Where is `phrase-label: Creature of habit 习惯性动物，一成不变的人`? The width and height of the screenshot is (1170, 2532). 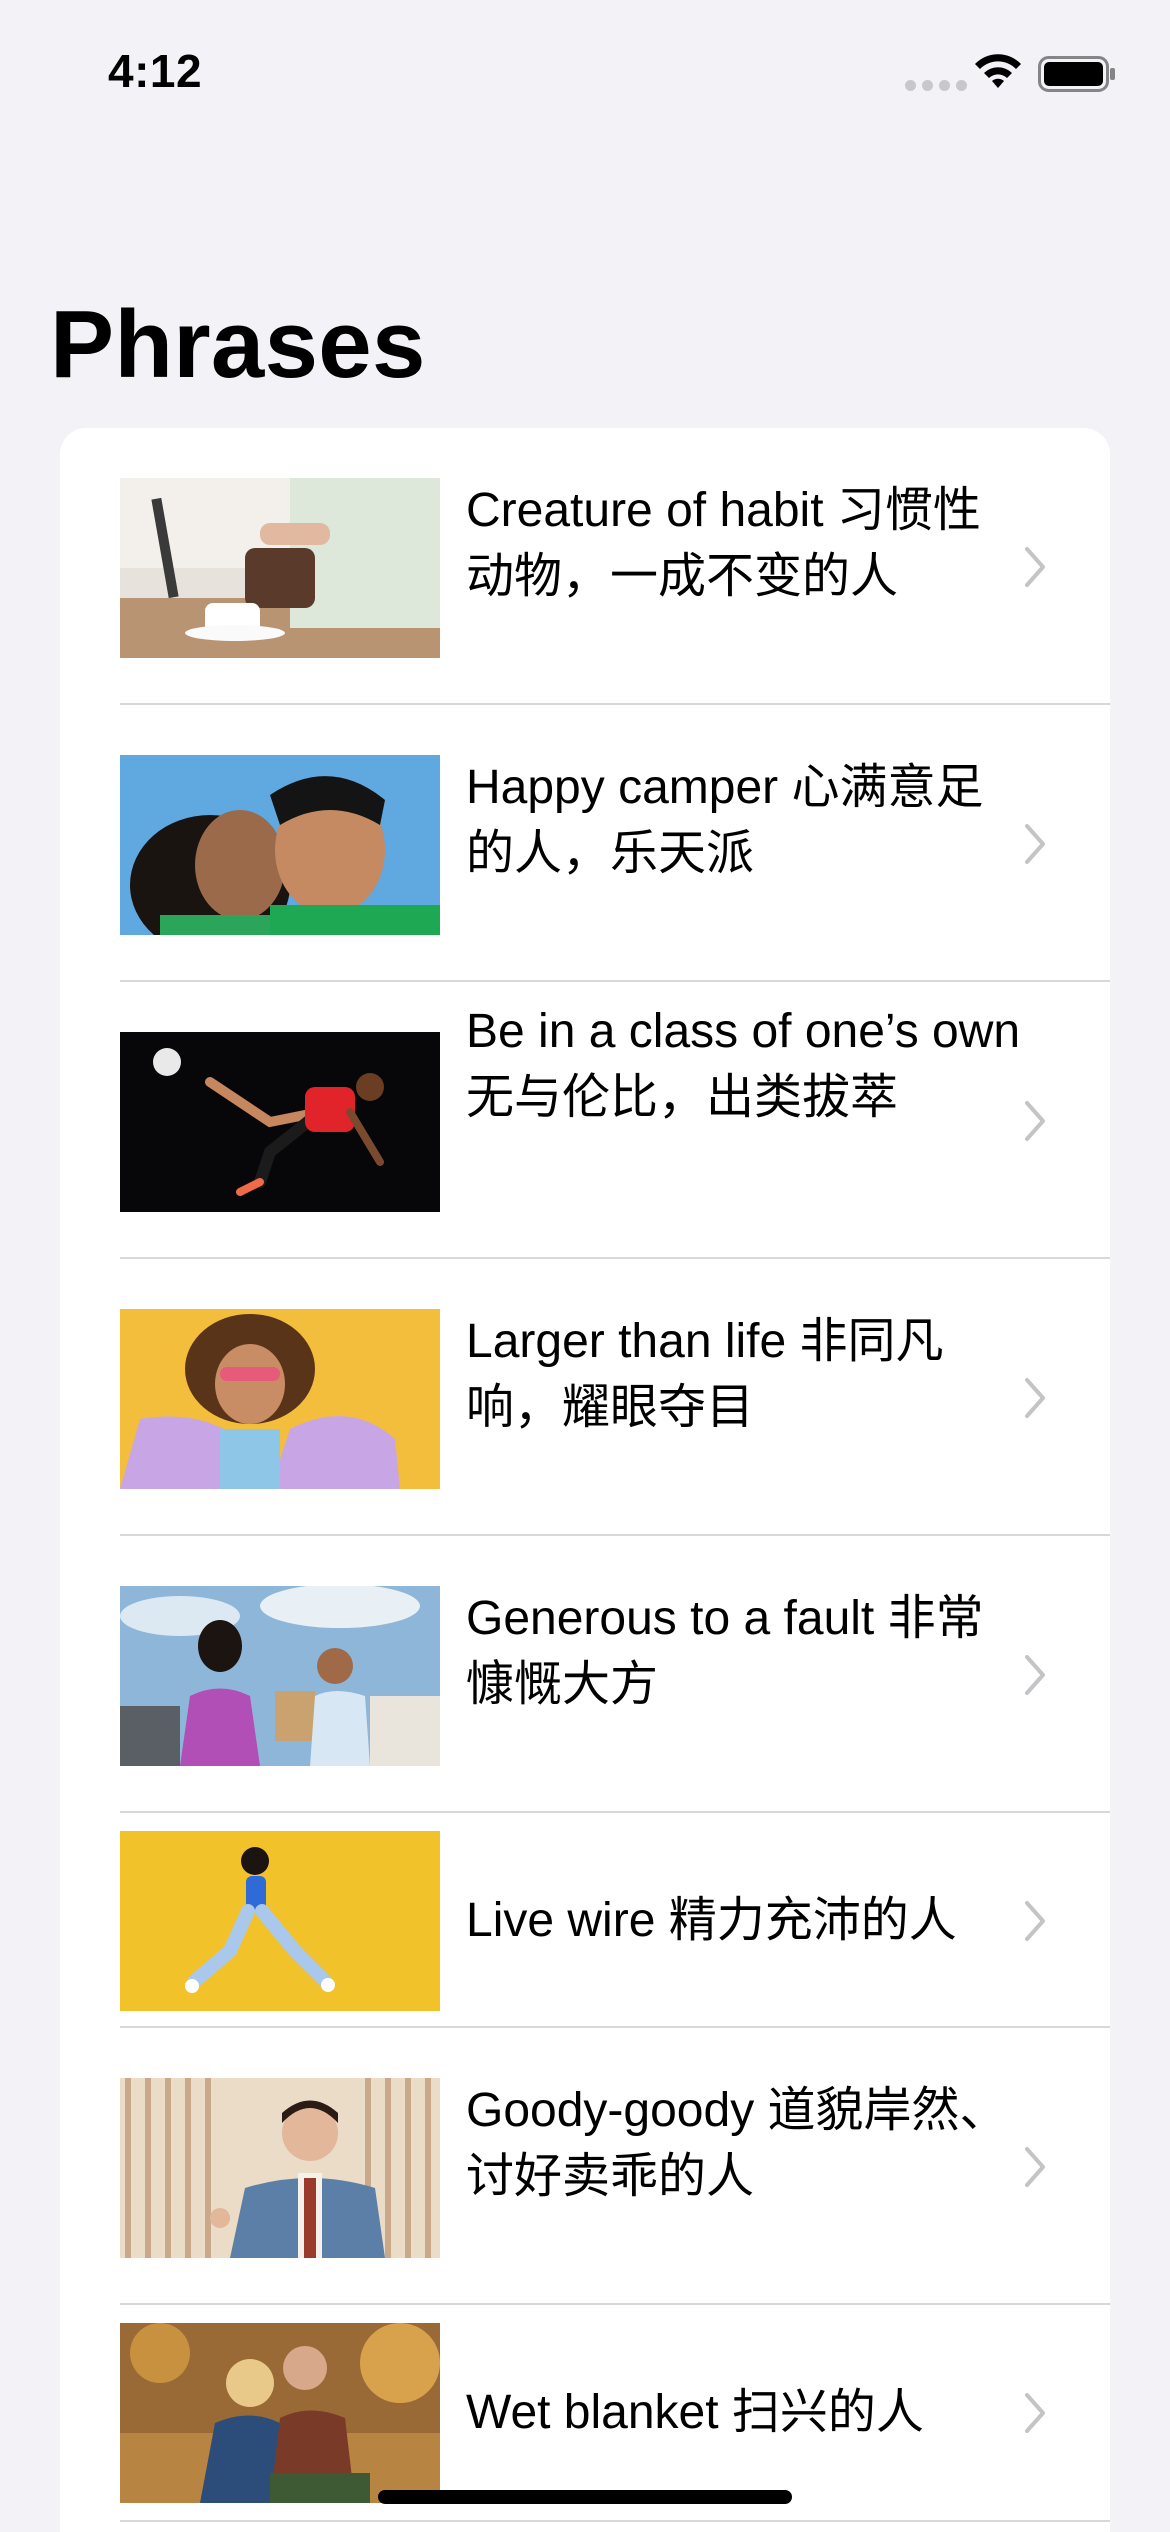 phrase-label: Creature of habit 习惯性动物，一成不变的人 is located at coordinates (723, 543).